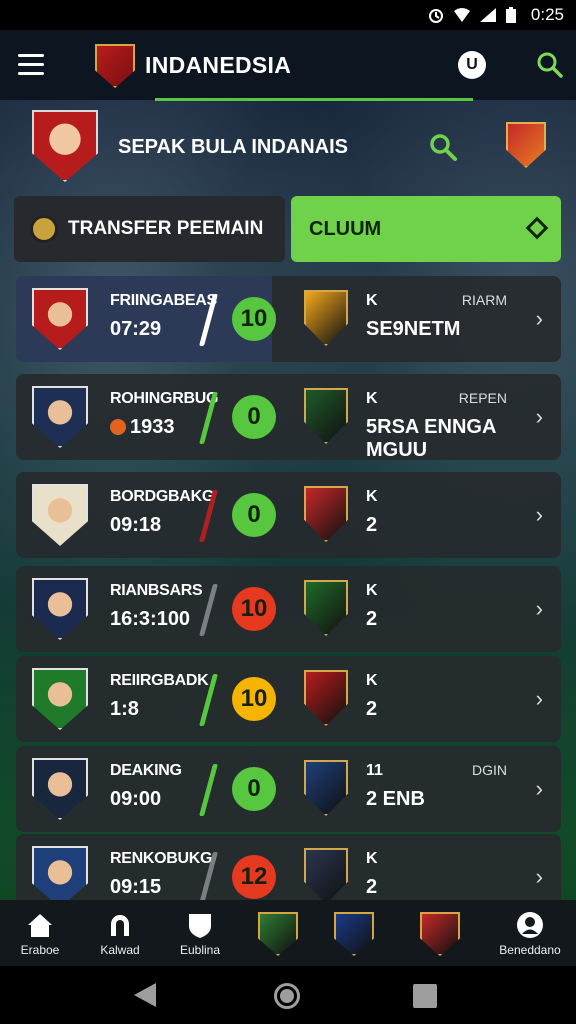 The width and height of the screenshot is (576, 1024). I want to click on match-row: BORDGBAKG 09:18 0 K 2 ›, so click(288, 515).